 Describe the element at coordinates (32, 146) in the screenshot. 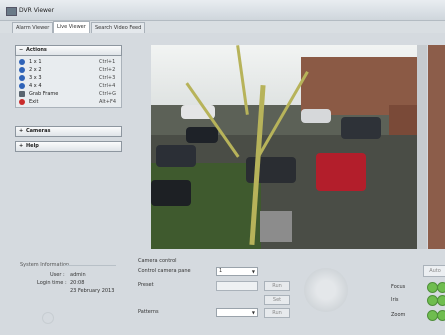

I see `help-title: Help` at that location.